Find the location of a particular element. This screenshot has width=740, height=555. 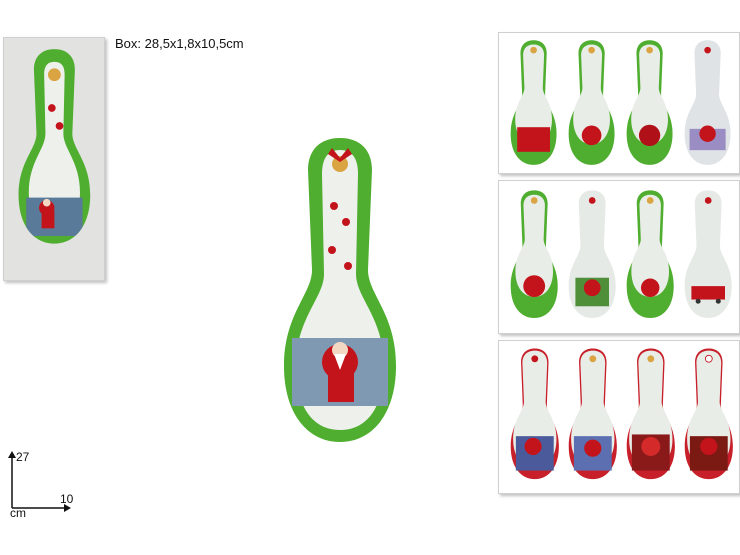

main-product-photo is located at coordinates (340, 290).